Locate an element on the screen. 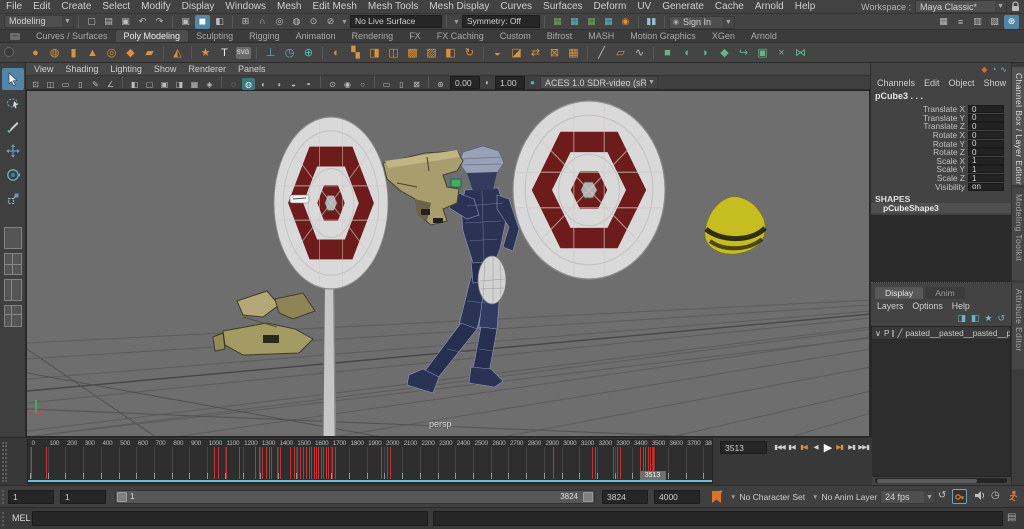  mute-audio-icon is located at coordinates (980, 497).